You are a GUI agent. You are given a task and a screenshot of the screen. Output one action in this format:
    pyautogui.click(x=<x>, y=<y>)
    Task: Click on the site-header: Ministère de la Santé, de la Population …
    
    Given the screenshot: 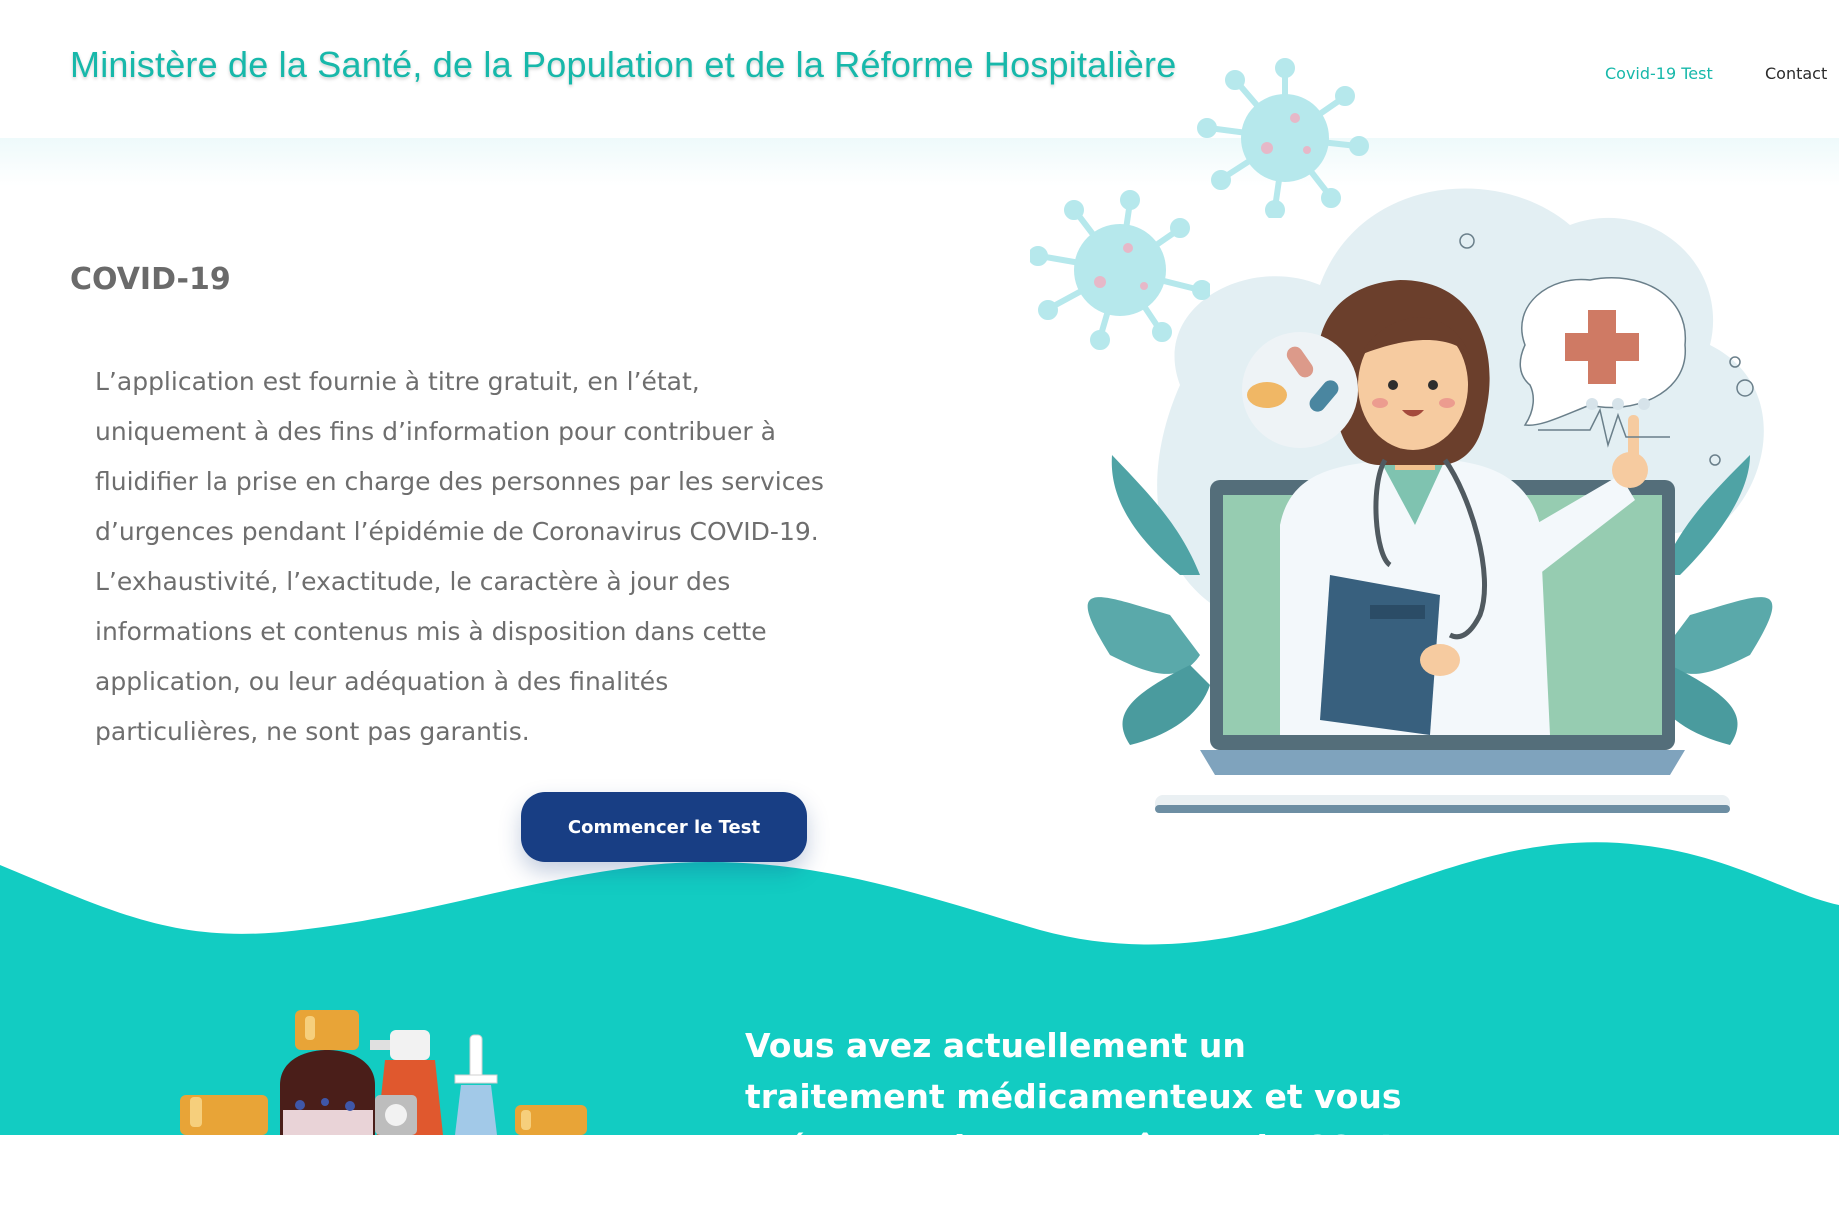 What is the action you would take?
    pyautogui.click(x=919, y=69)
    